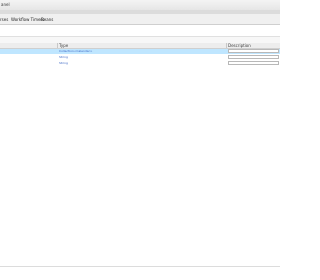  What do you see at coordinates (140, 5) in the screenshot?
I see `window-title-bar: anel` at bounding box center [140, 5].